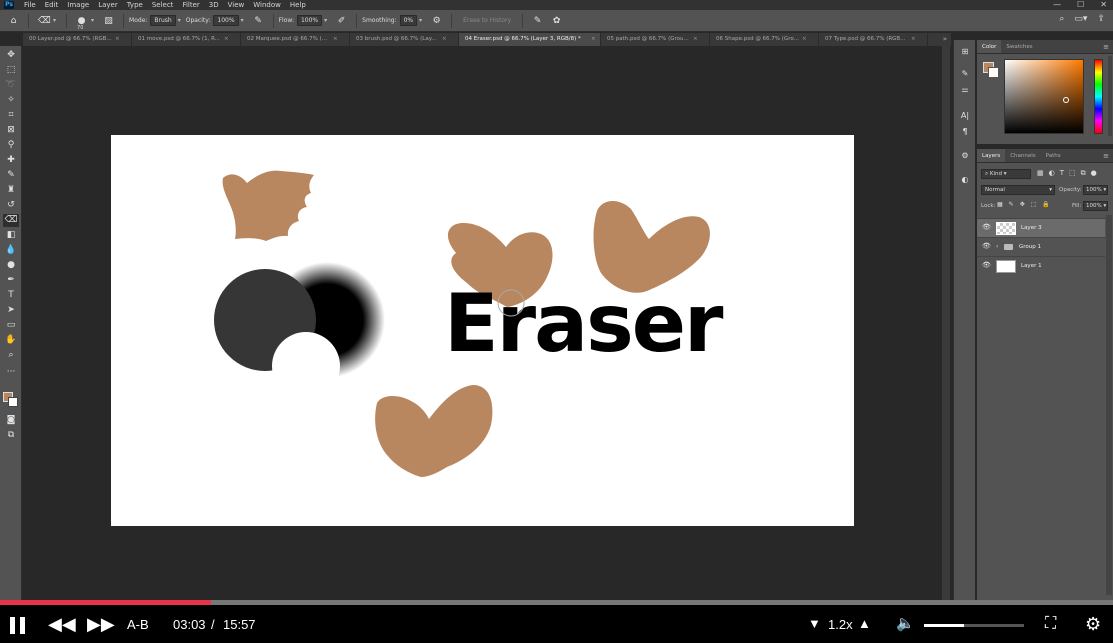  Describe the element at coordinates (179, 20) in the screenshot. I see `mode-chevron-down-icon: ▾` at that location.